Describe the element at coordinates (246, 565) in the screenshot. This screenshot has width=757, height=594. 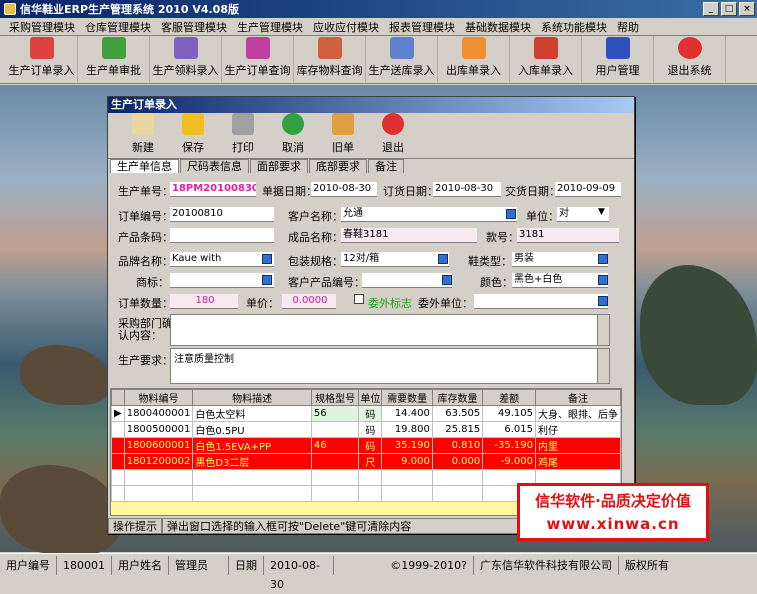
I see `date-label: 日期` at that location.